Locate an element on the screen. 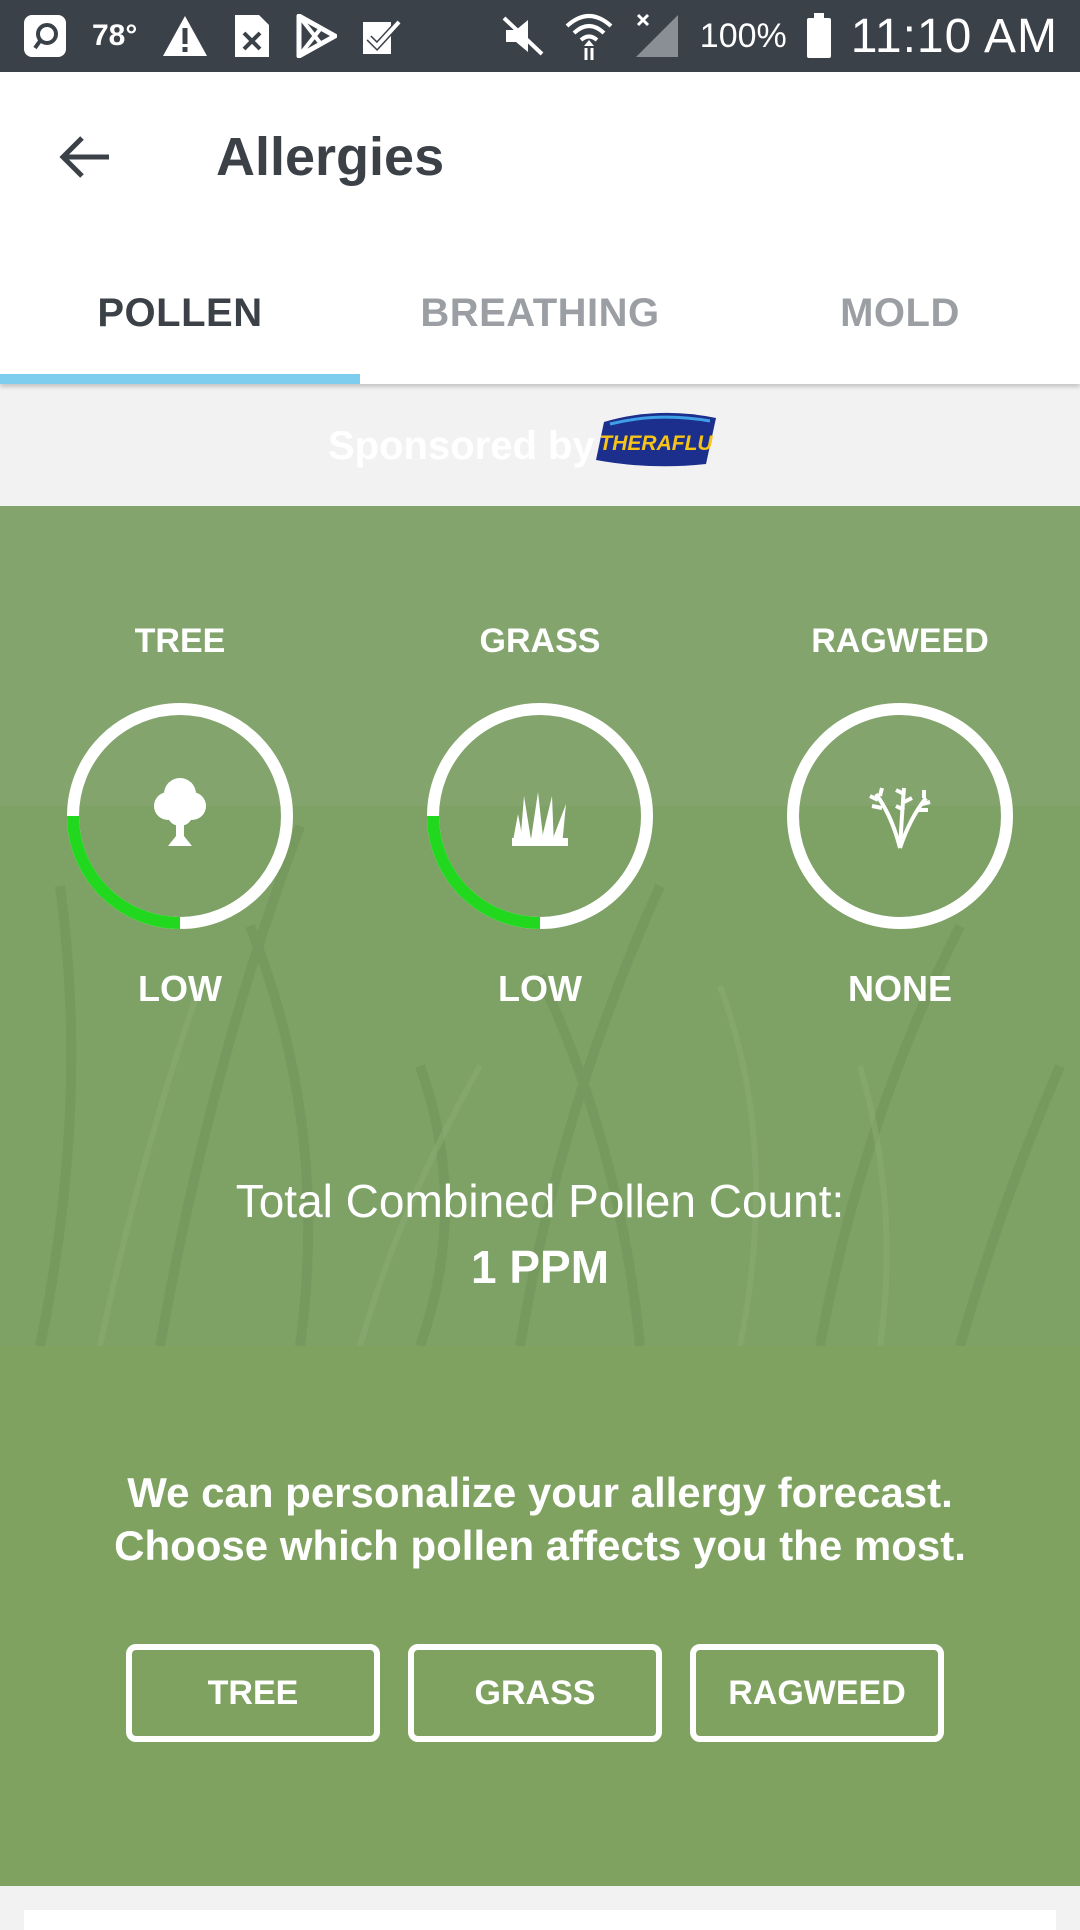 This screenshot has height=1930, width=1080. tree-gauge: TREE LOW is located at coordinates (180, 776).